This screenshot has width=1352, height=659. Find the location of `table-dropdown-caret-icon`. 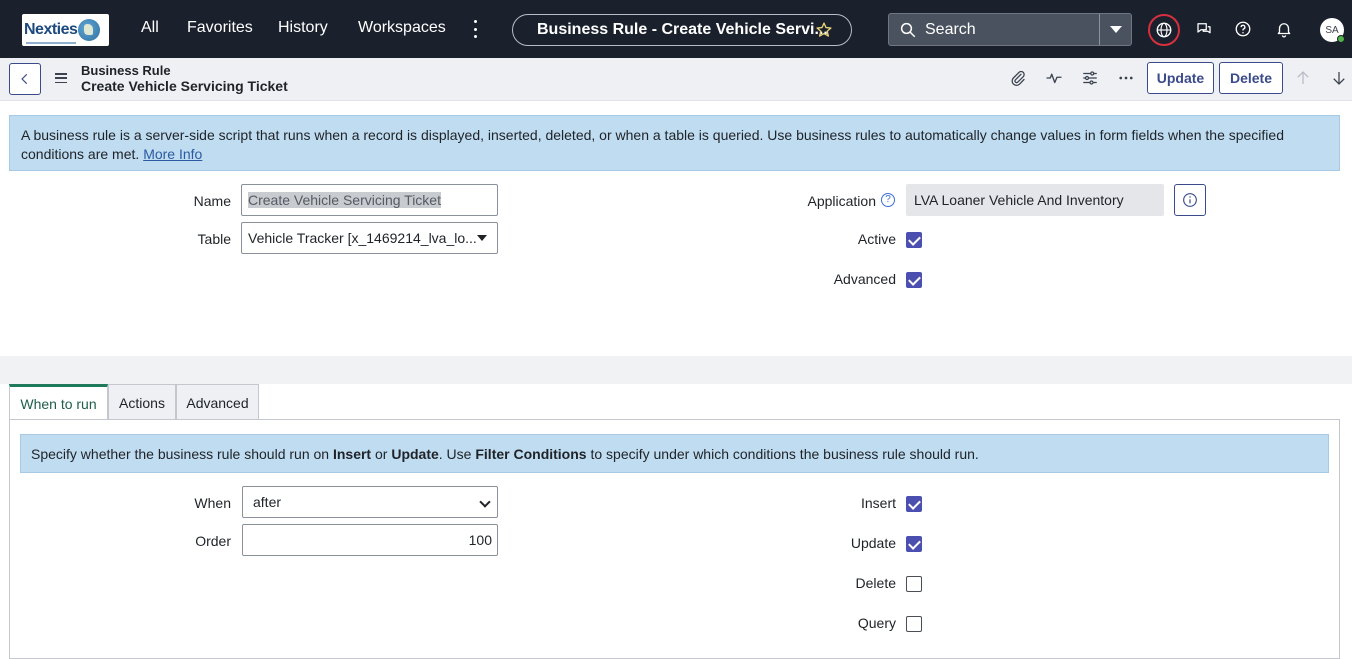

table-dropdown-caret-icon is located at coordinates (482, 238).